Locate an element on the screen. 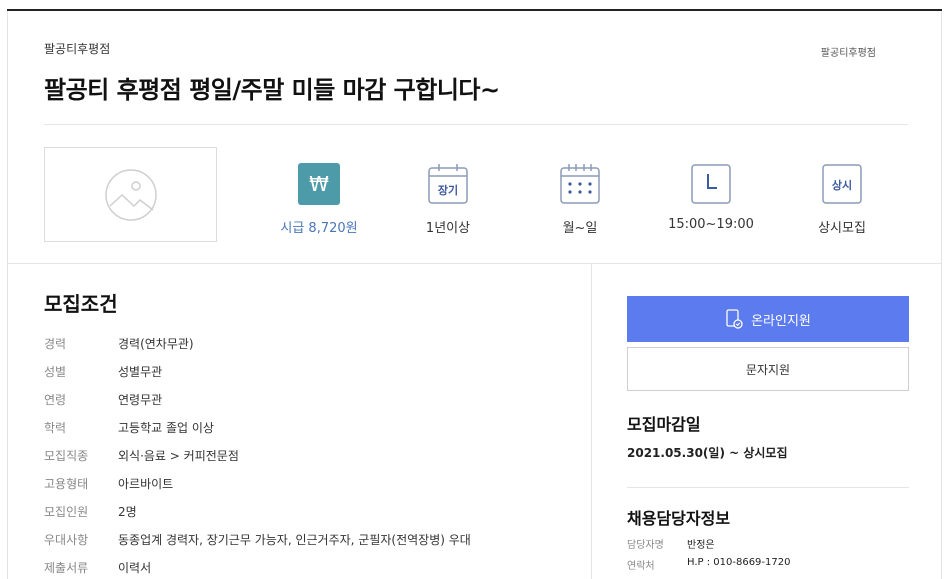  summary-recruit: 상시 상시모집 is located at coordinates (842, 199).